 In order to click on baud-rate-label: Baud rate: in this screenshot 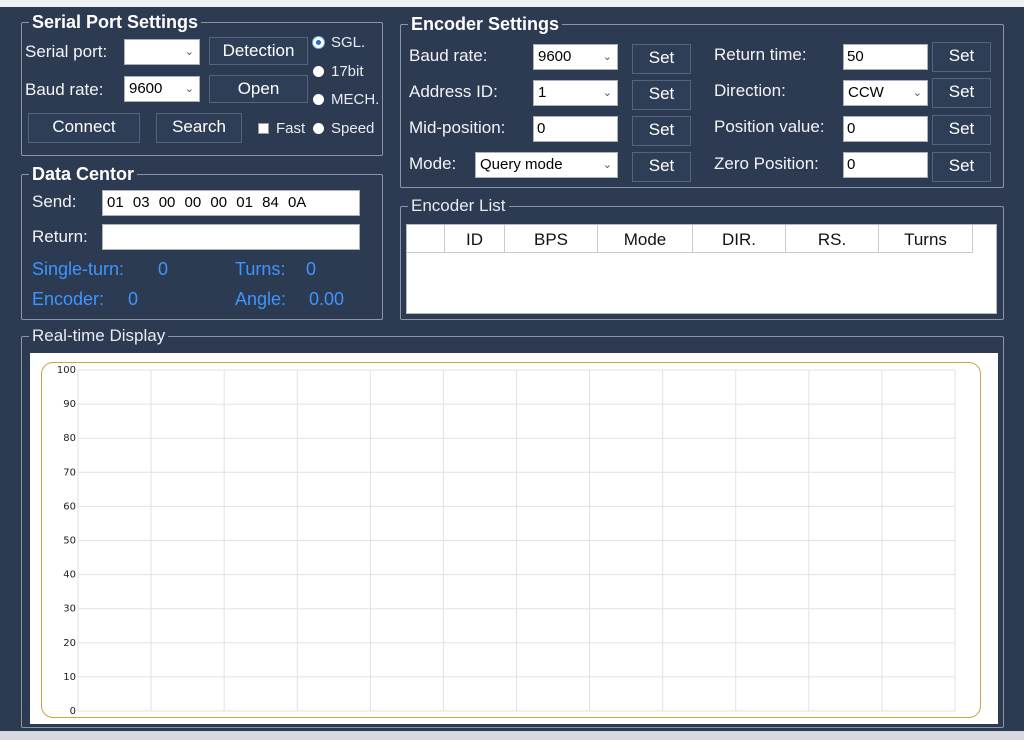, I will do `click(64, 89)`.